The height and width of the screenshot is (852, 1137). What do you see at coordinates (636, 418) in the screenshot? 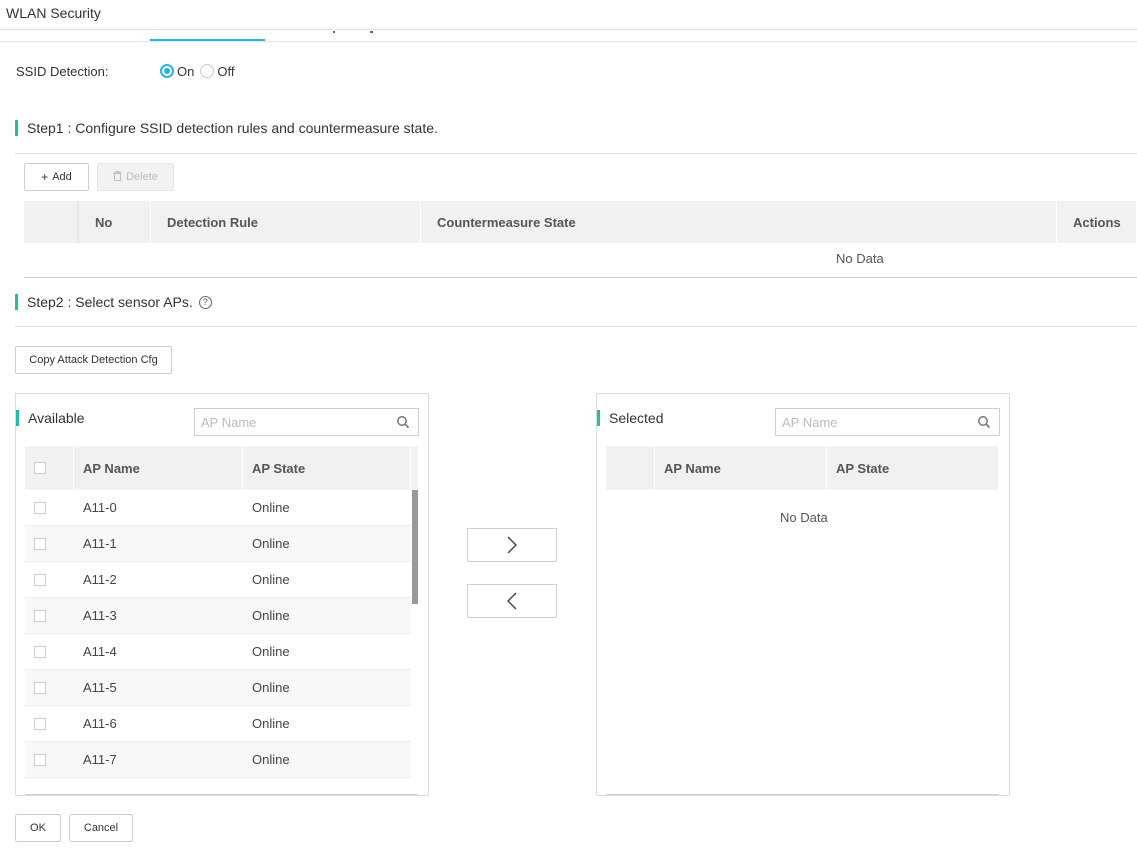
I see `selected-title: Selected` at bounding box center [636, 418].